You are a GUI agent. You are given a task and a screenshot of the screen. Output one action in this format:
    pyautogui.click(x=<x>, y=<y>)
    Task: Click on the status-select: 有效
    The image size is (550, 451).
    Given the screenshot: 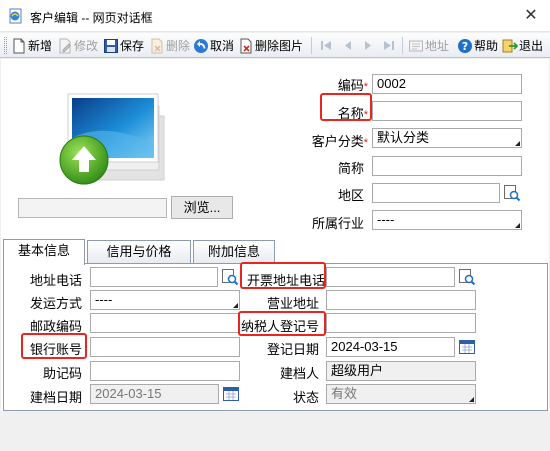 What is the action you would take?
    pyautogui.click(x=401, y=394)
    